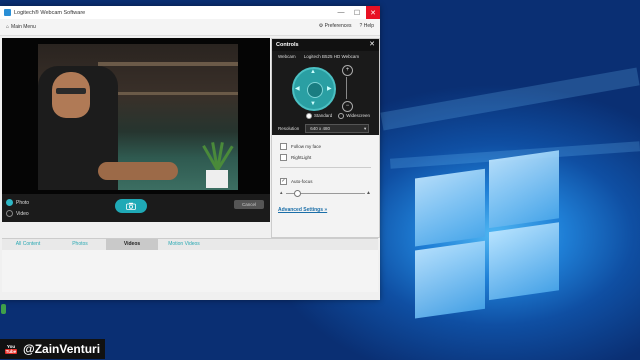 Image resolution: width=640 pixels, height=360 pixels. Describe the element at coordinates (331, 56) in the screenshot. I see `webcam-name: Logitech B525 HD Webcam` at that location.